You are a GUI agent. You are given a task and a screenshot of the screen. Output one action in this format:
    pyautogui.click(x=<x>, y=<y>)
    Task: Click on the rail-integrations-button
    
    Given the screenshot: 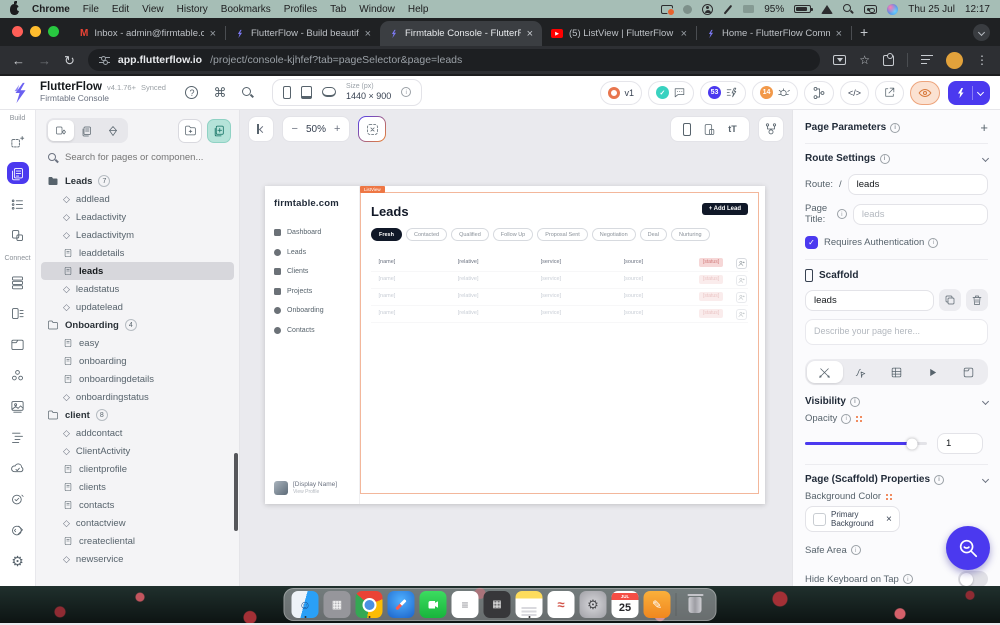 What is the action you would take?
    pyautogui.click(x=18, y=375)
    